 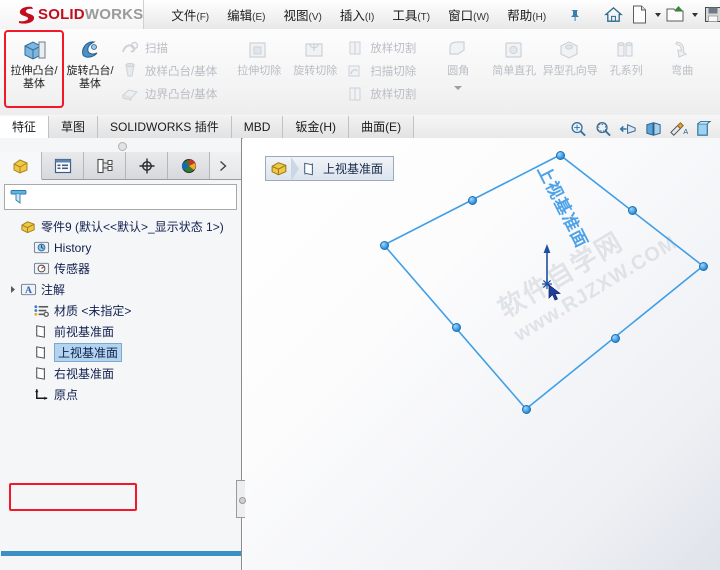 What do you see at coordinates (411, 14) in the screenshot?
I see `menu-tools: 工具(T)` at bounding box center [411, 14].